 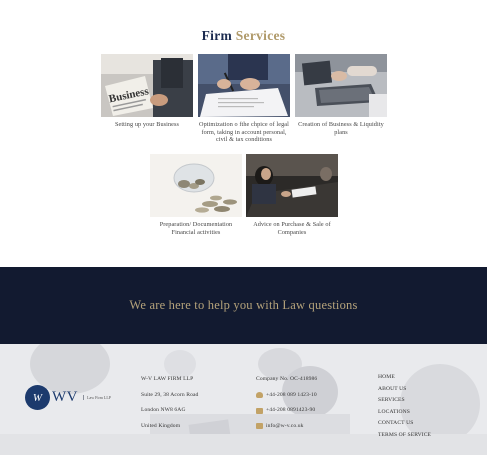 I want to click on service-card-setup: Business Setting up your Business, so click(x=147, y=91).